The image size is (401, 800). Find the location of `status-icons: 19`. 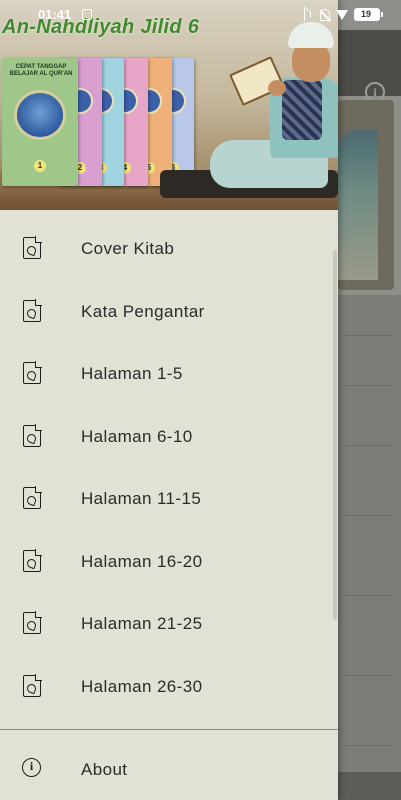

status-icons: 19 is located at coordinates (343, 14).